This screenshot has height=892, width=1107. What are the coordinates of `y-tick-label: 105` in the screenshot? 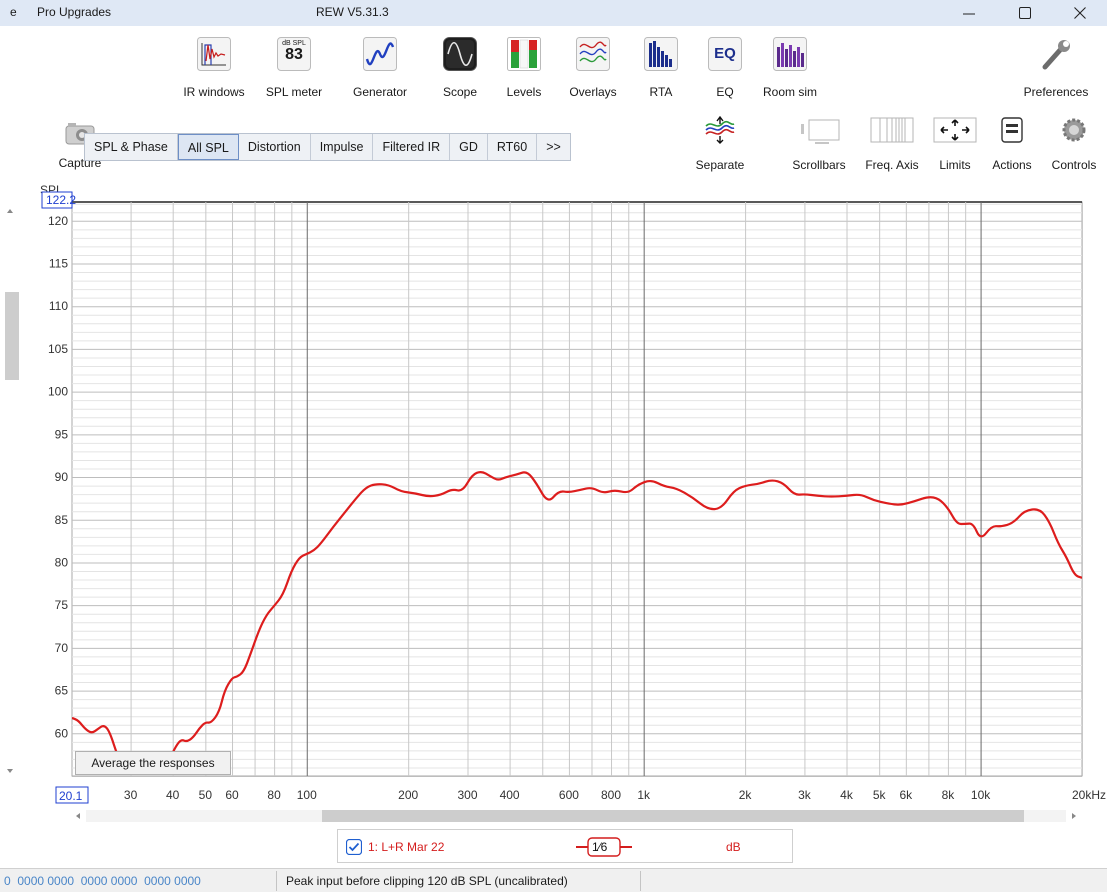 It's located at (58, 349).